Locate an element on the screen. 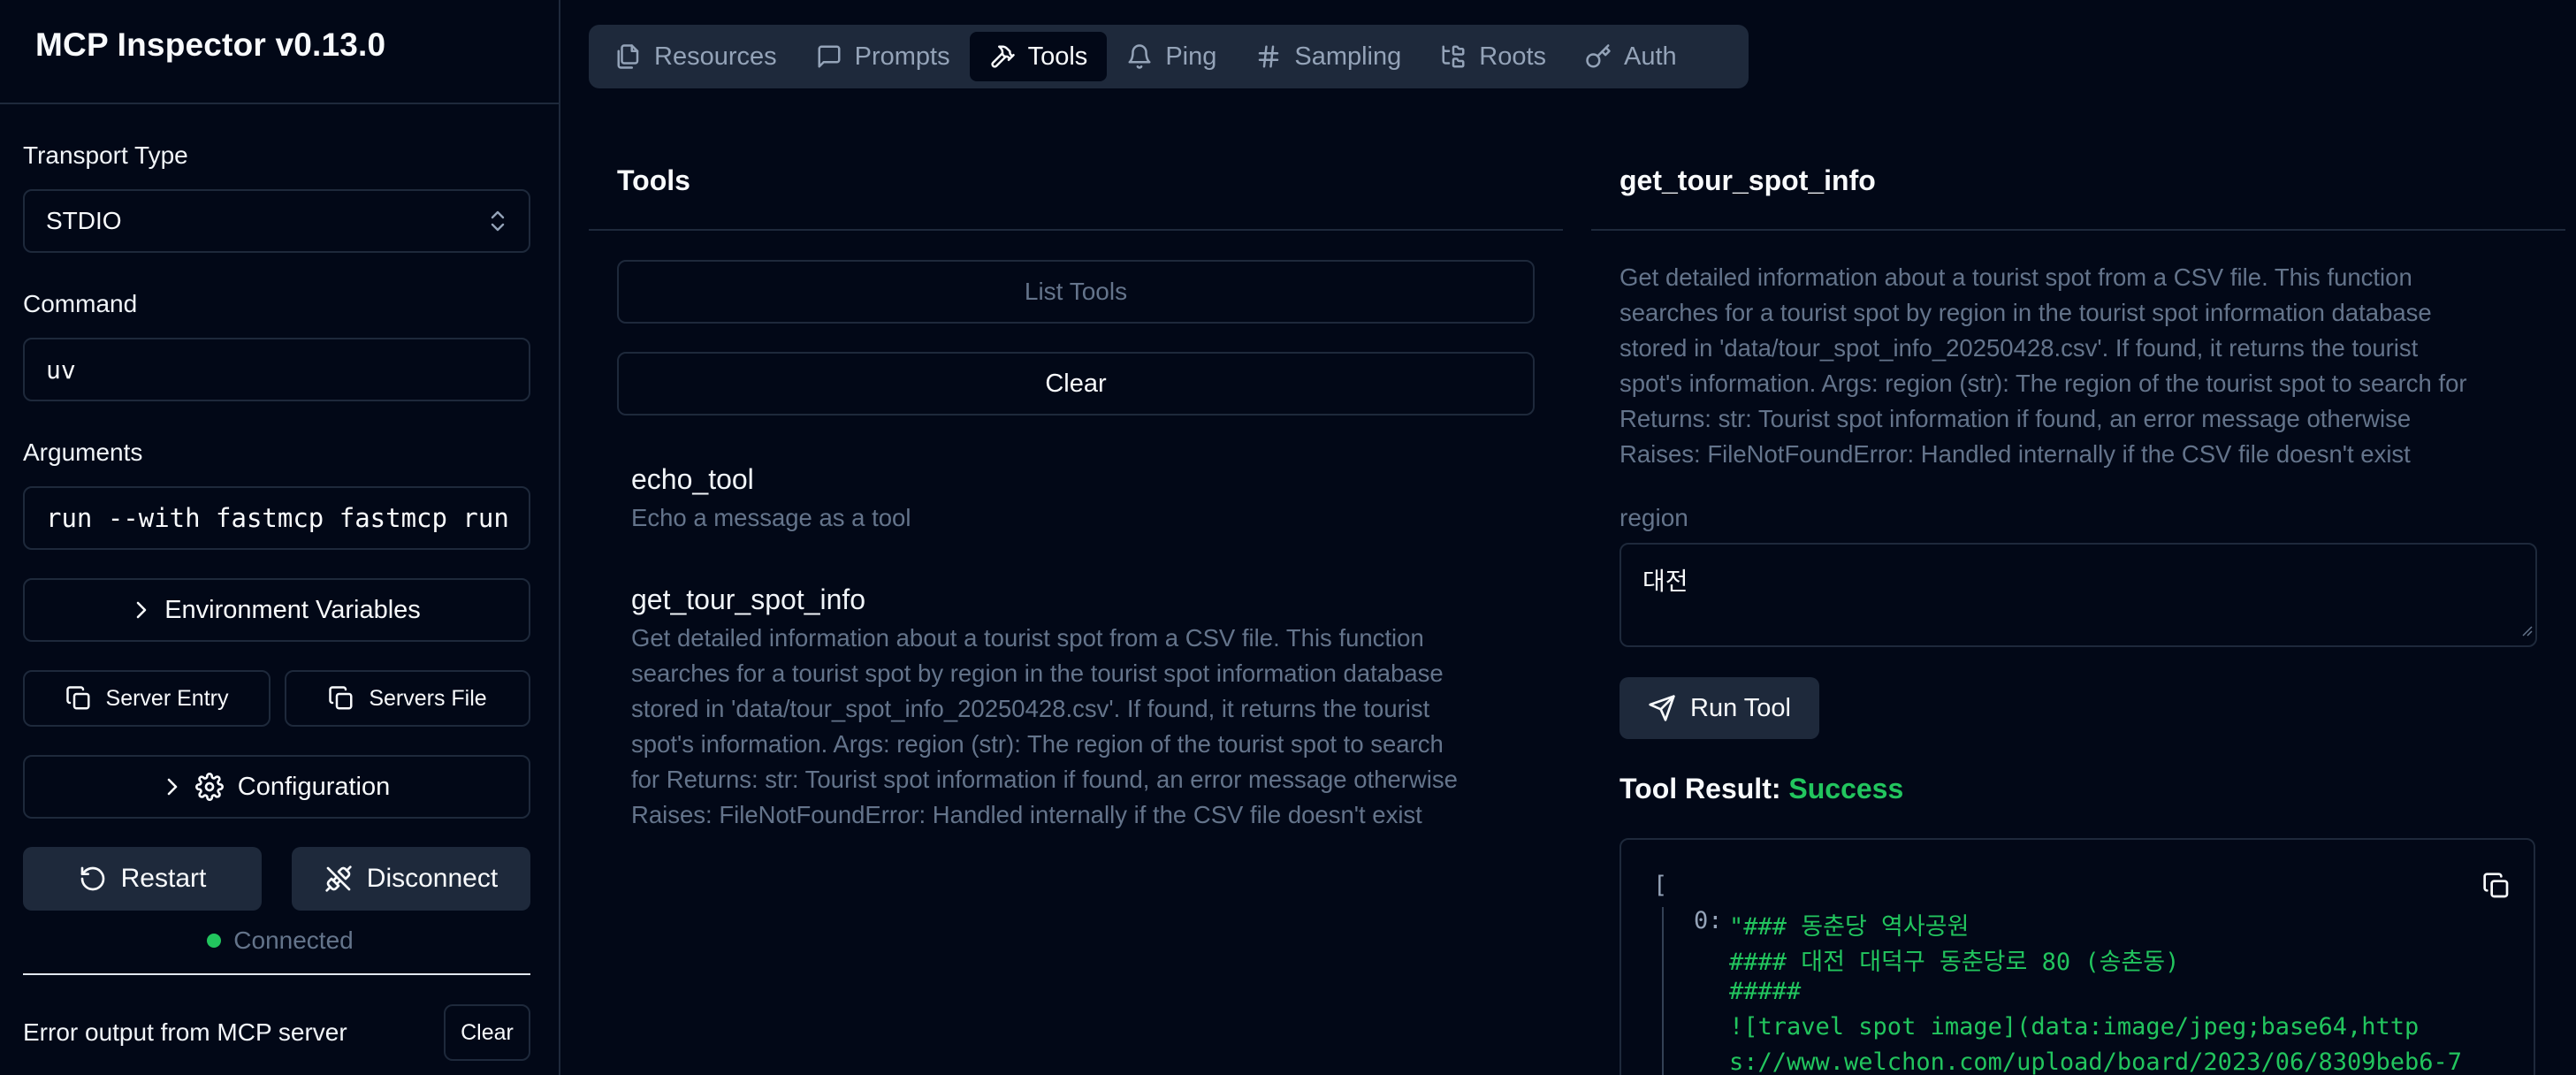 The height and width of the screenshot is (1075, 2576). tab-roots: Roots is located at coordinates (1493, 57).